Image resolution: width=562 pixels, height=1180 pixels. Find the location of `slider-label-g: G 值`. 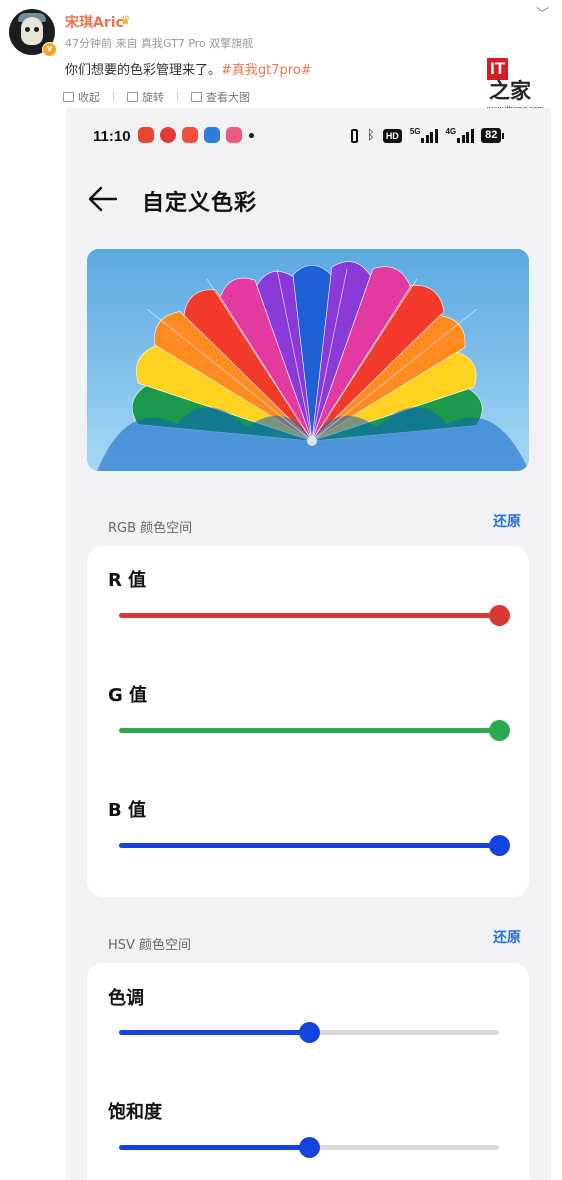

slider-label-g: G 值 is located at coordinates (128, 695).